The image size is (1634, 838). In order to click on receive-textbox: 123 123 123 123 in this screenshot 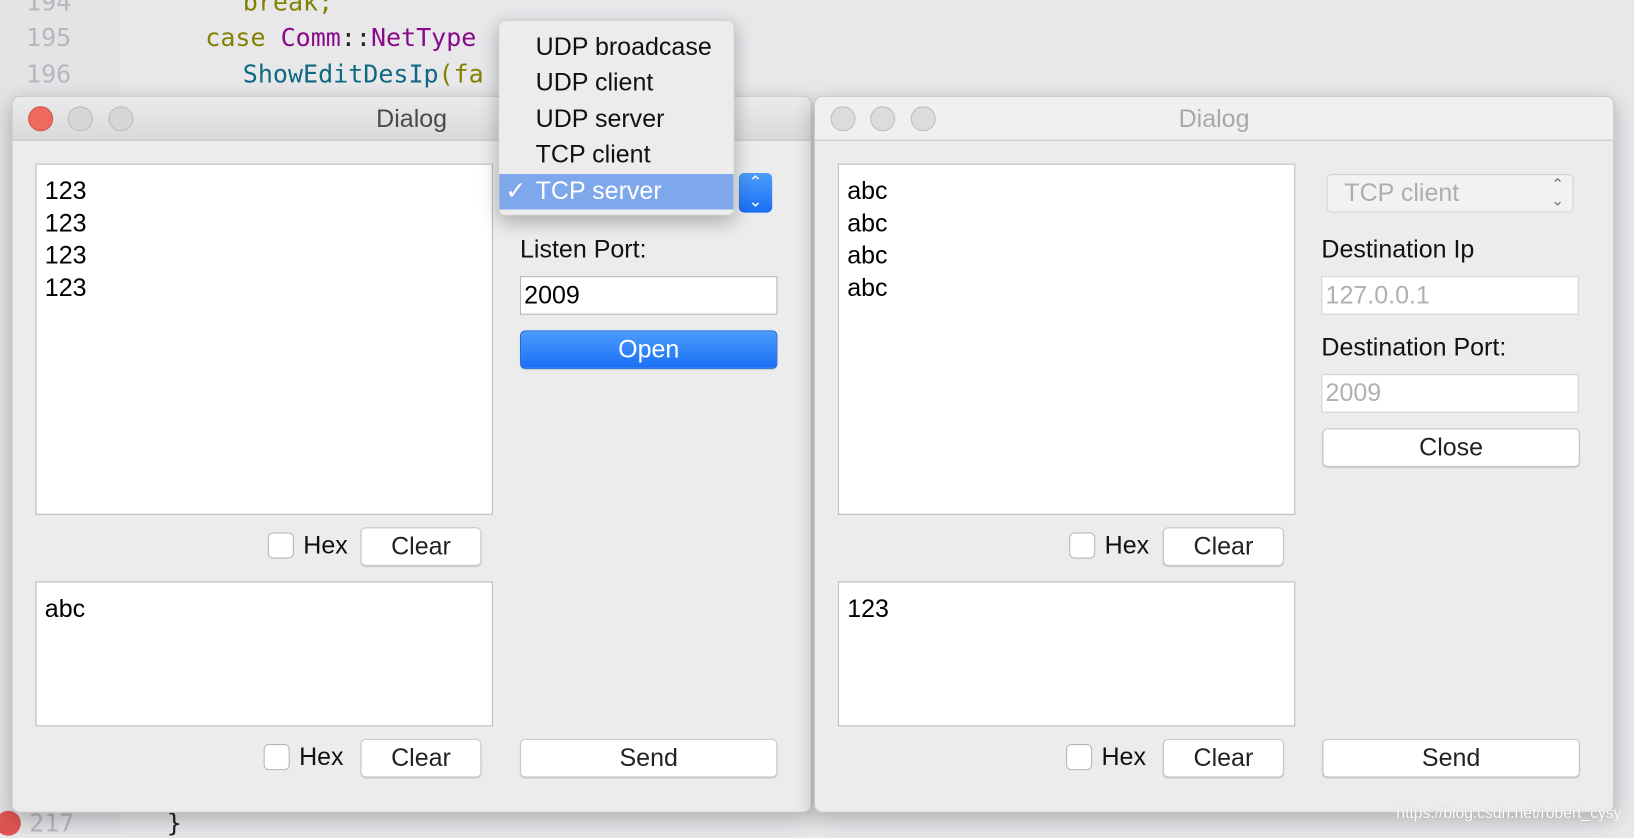, I will do `click(264, 339)`.